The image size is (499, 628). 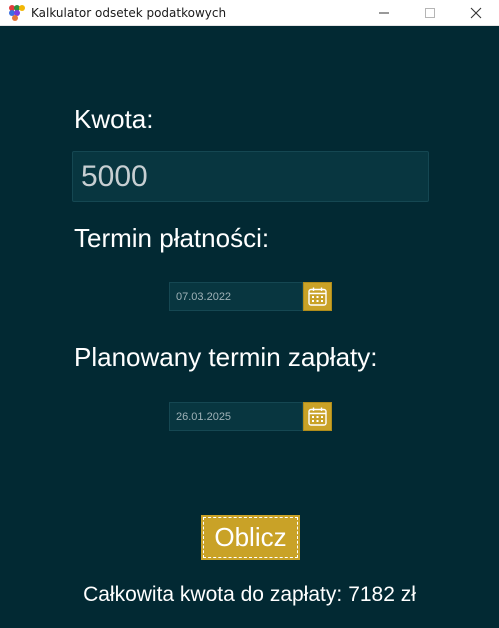 What do you see at coordinates (236, 416) in the screenshot?
I see `planned-date-input` at bounding box center [236, 416].